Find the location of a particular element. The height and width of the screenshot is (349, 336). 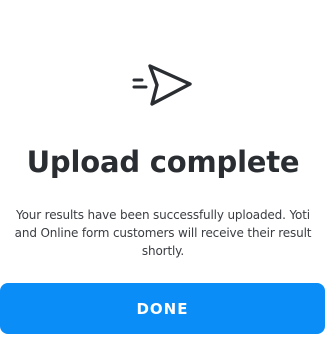

paper-plane-icon is located at coordinates (162, 85).